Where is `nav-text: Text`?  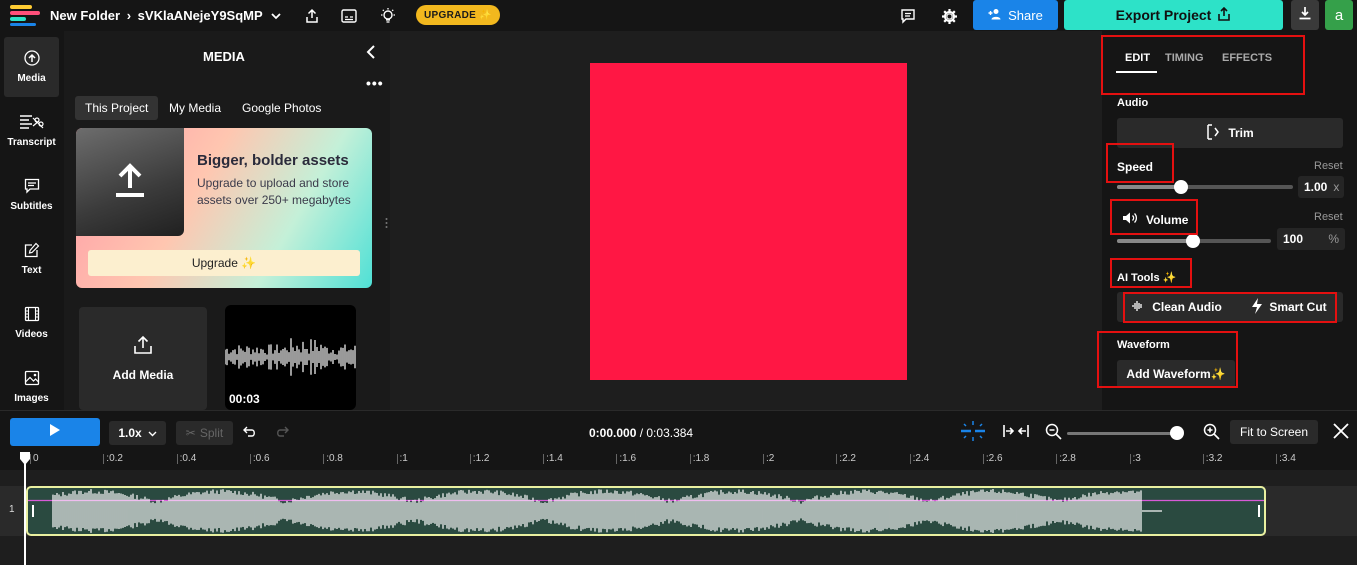 nav-text: Text is located at coordinates (31, 259).